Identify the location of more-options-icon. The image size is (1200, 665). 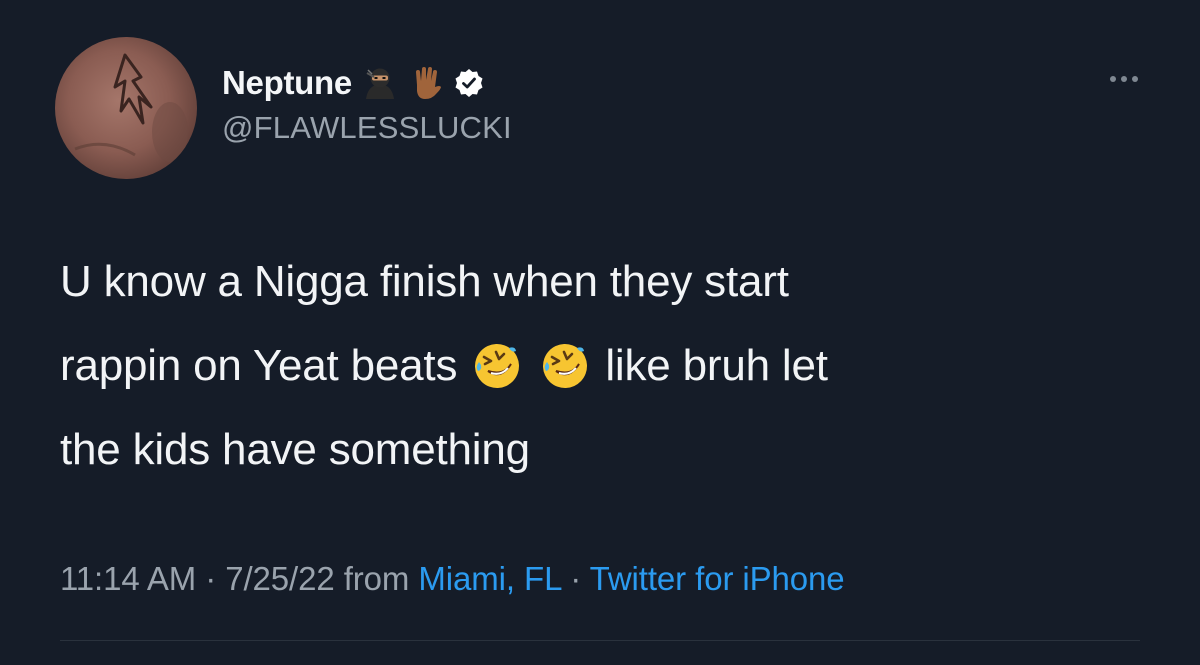
(1124, 79).